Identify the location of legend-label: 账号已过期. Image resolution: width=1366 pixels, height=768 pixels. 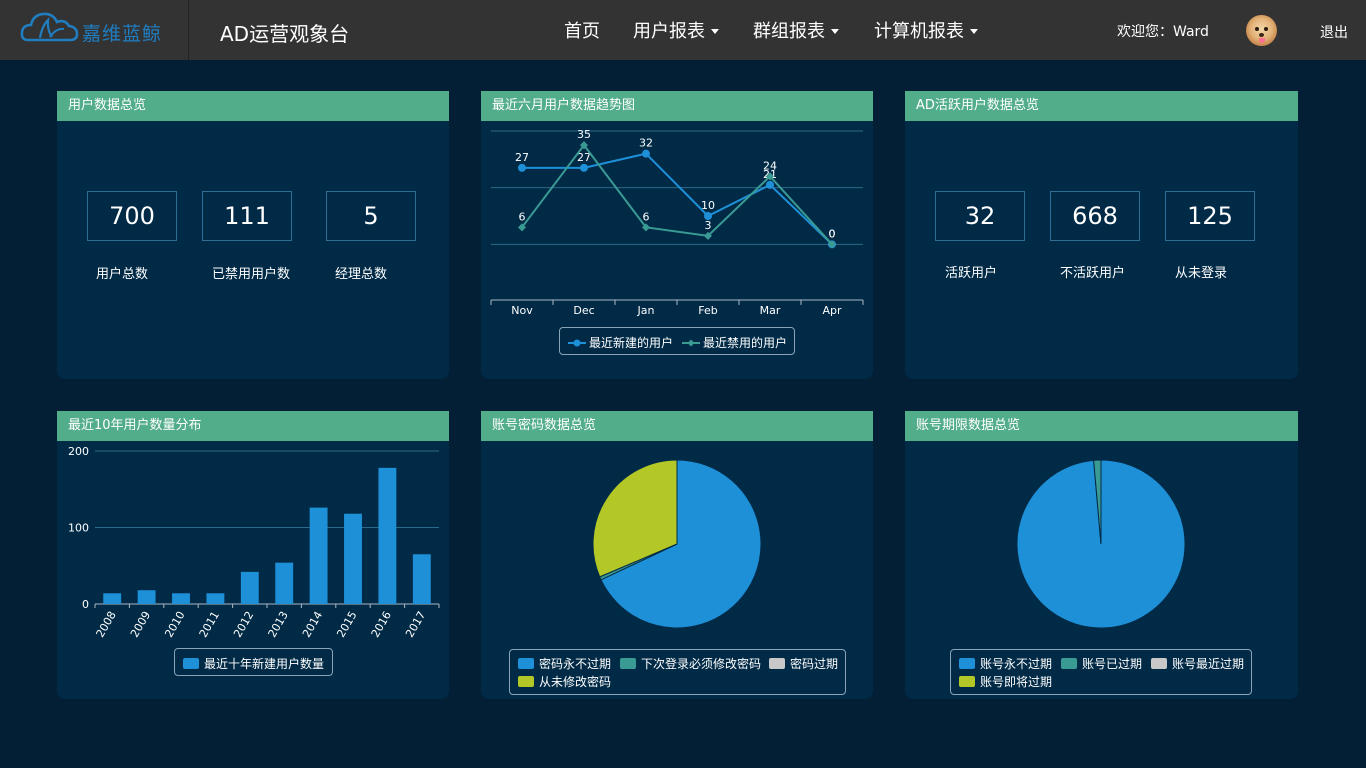
(1112, 664).